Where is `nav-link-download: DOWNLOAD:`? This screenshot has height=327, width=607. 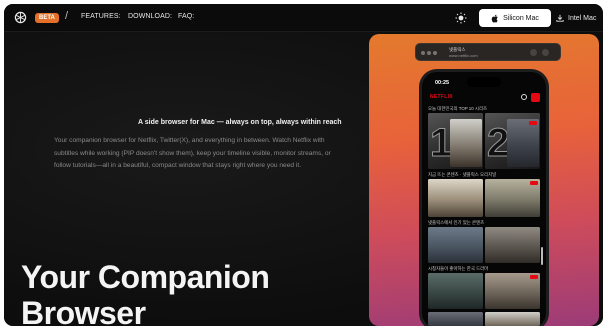
nav-link-download: DOWNLOAD: is located at coordinates (150, 16).